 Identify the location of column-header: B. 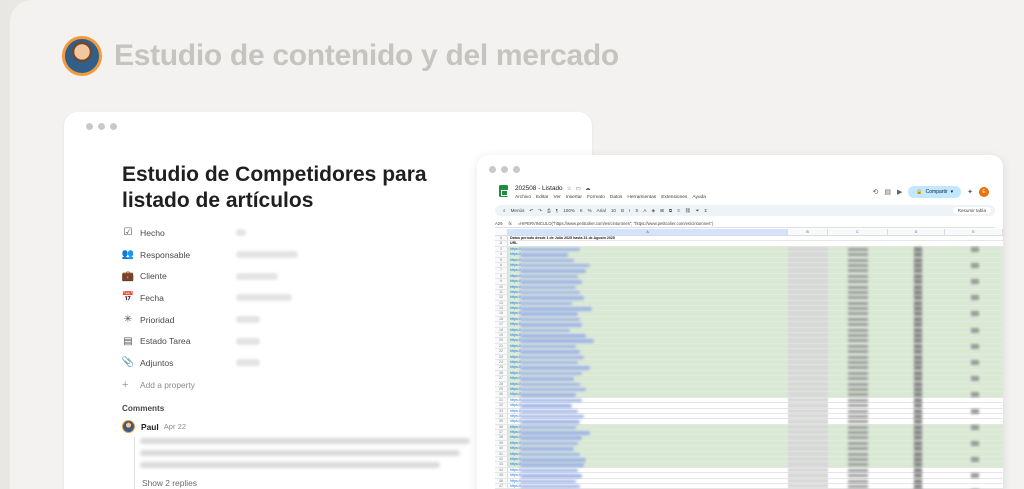
(808, 232).